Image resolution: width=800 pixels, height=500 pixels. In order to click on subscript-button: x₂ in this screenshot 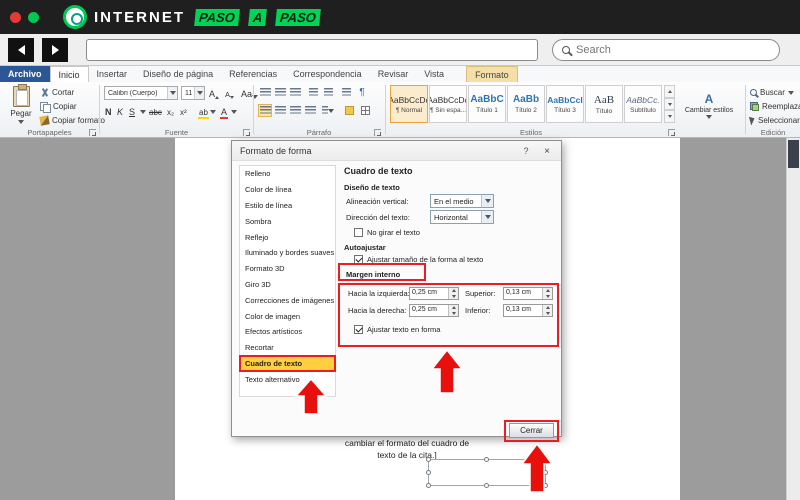, I will do `click(170, 110)`.